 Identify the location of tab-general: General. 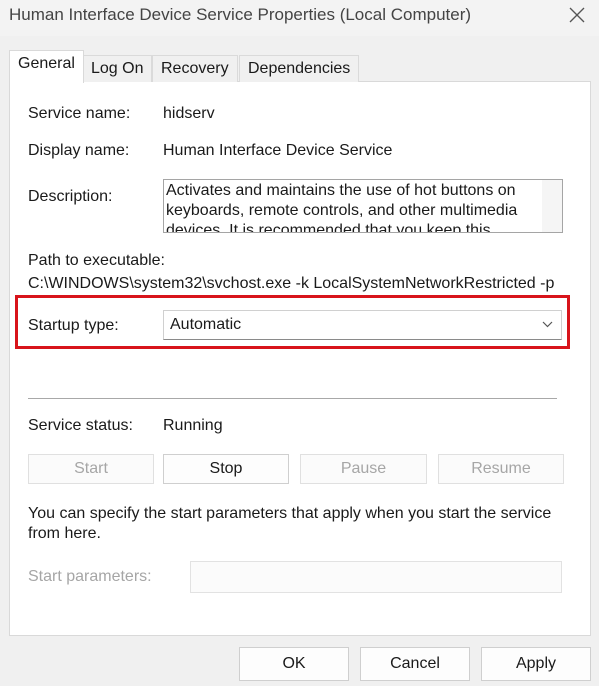
(46, 66).